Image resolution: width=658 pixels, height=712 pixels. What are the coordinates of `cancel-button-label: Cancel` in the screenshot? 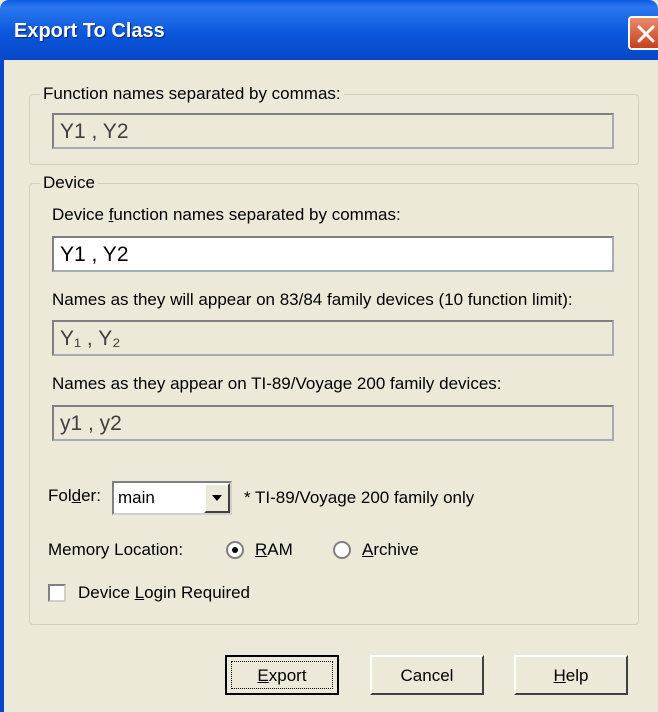 It's located at (427, 675).